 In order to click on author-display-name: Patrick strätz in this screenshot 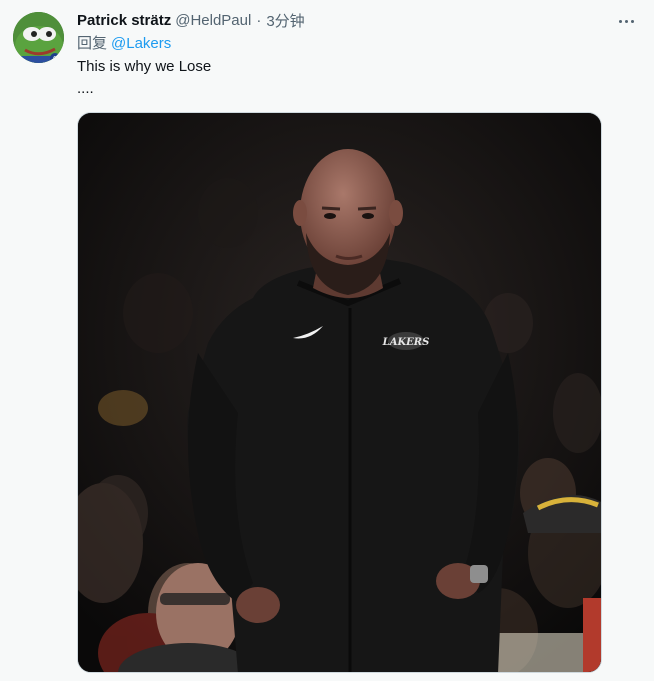, I will do `click(124, 20)`.